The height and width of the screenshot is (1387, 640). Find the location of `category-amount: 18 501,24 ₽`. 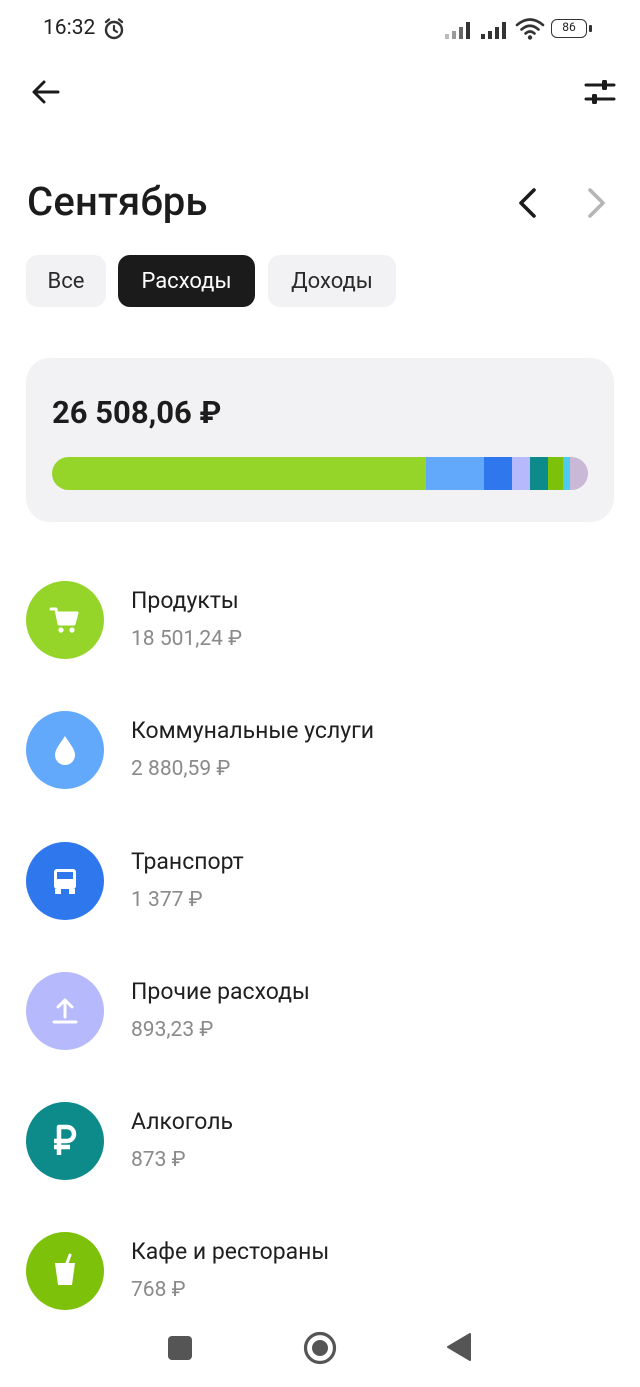

category-amount: 18 501,24 ₽ is located at coordinates (187, 639).